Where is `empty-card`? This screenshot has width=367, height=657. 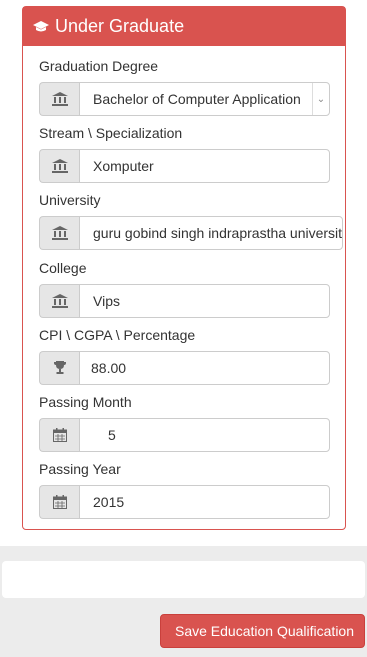
empty-card is located at coordinates (183, 579).